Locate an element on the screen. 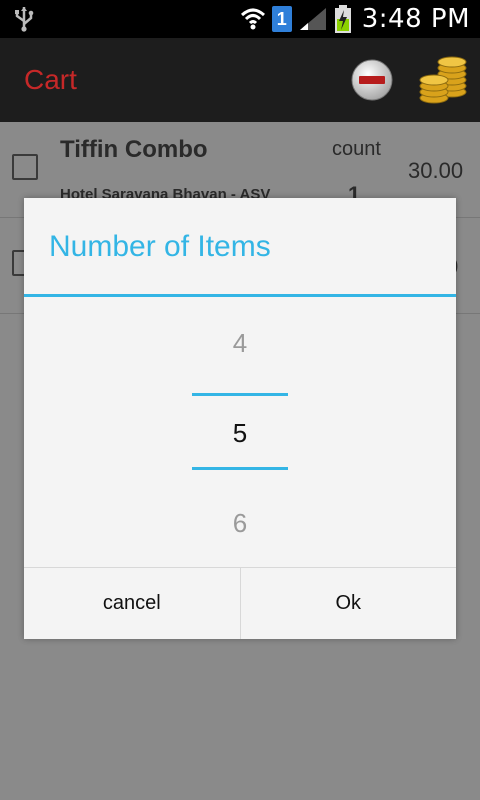 The image size is (480, 800). notification-badge: 1 is located at coordinates (281, 19).